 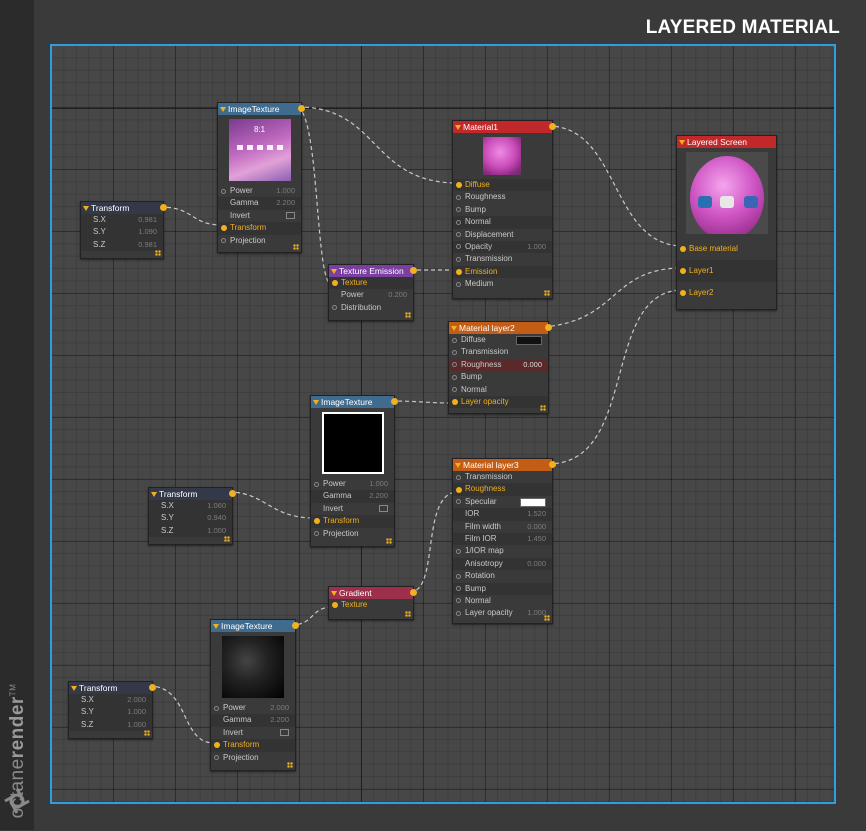 I want to click on node-header: Texture Emission, so click(x=373, y=271).